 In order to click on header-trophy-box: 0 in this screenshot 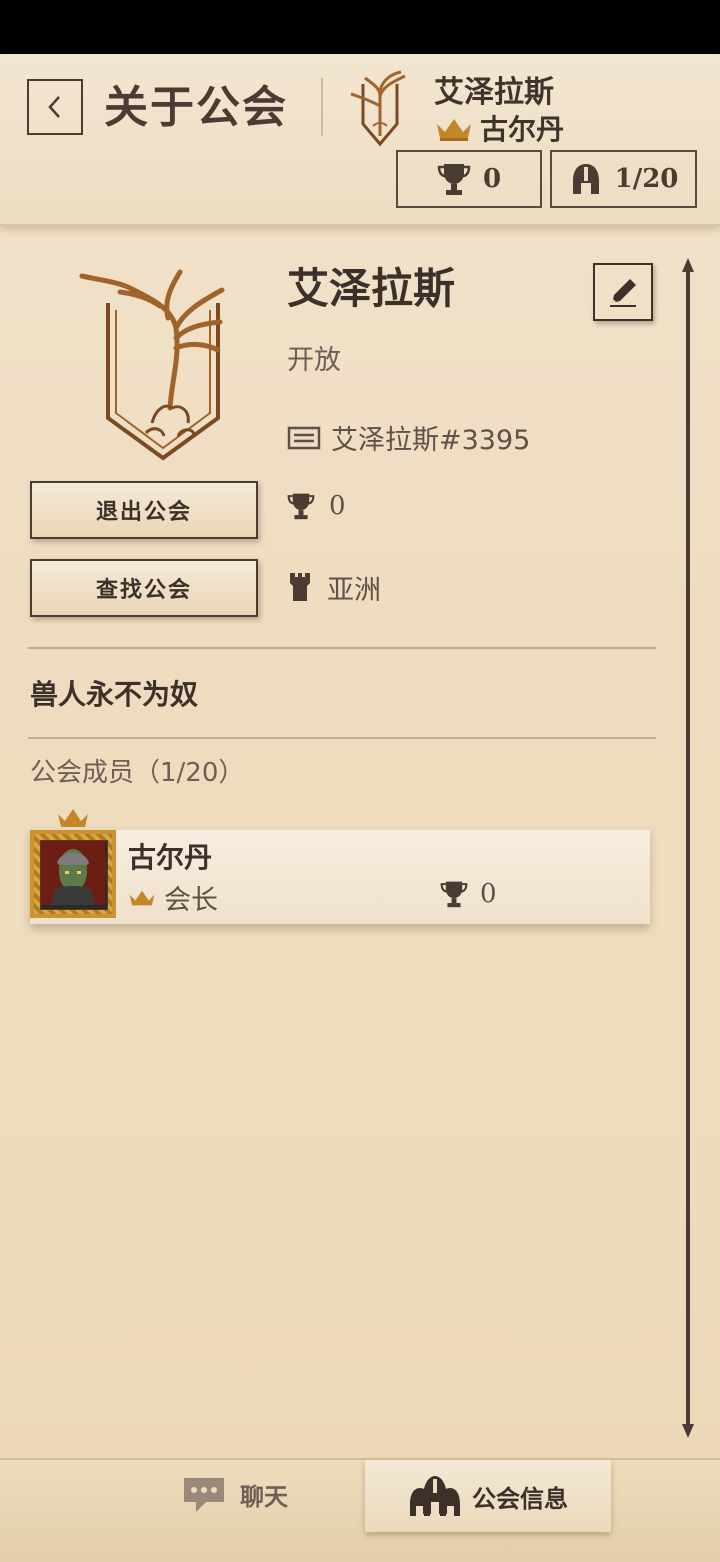, I will do `click(469, 179)`.